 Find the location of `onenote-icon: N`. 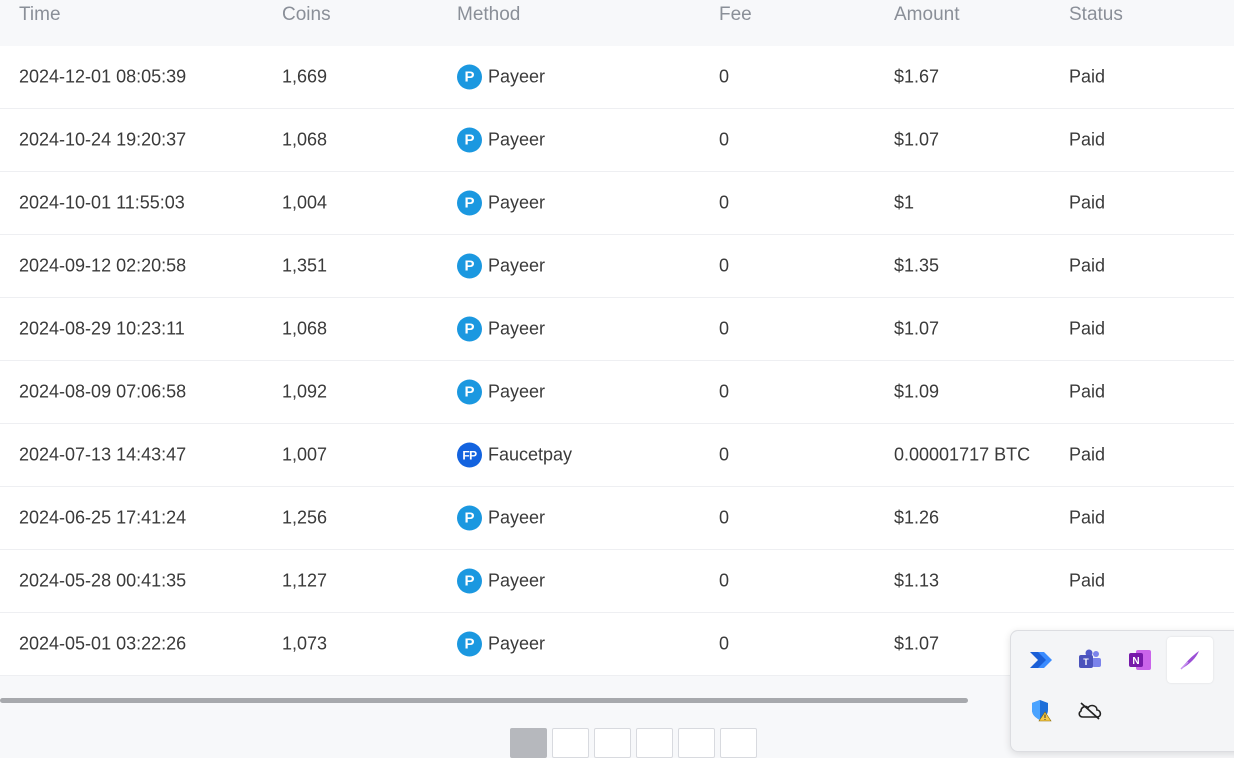

onenote-icon: N is located at coordinates (1140, 660).